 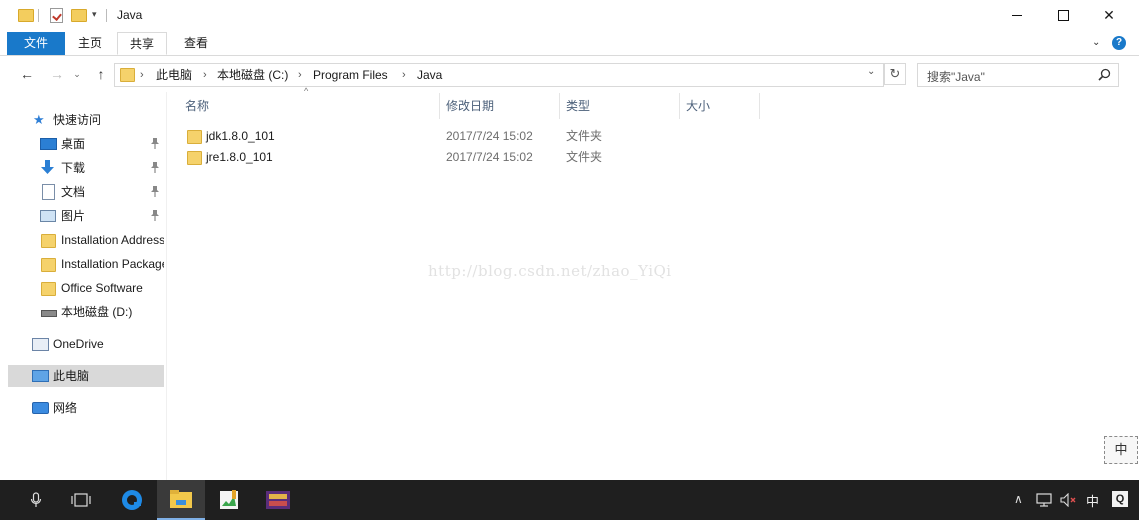 I want to click on nav-network: 网络, so click(x=82, y=408).